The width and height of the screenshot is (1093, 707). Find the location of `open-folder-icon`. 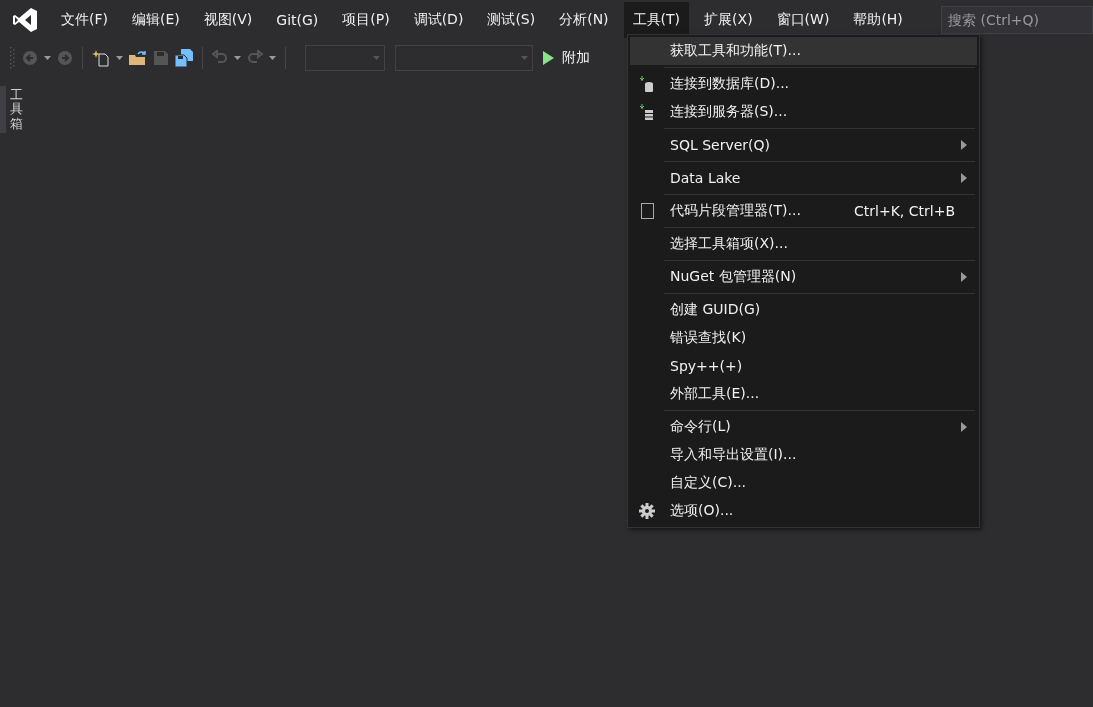

open-folder-icon is located at coordinates (138, 58).